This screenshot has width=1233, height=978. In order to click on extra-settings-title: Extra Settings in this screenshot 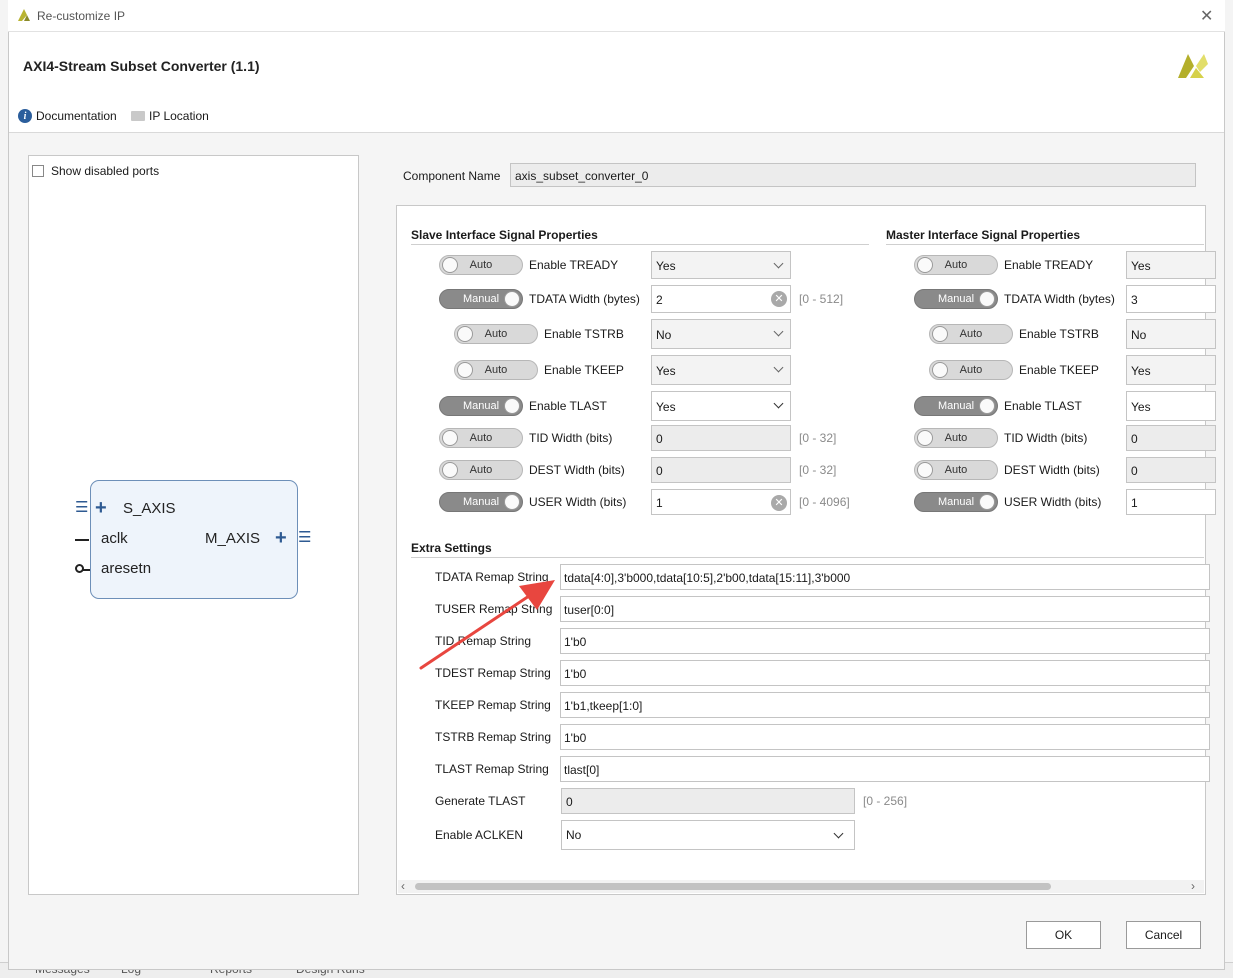, I will do `click(451, 548)`.